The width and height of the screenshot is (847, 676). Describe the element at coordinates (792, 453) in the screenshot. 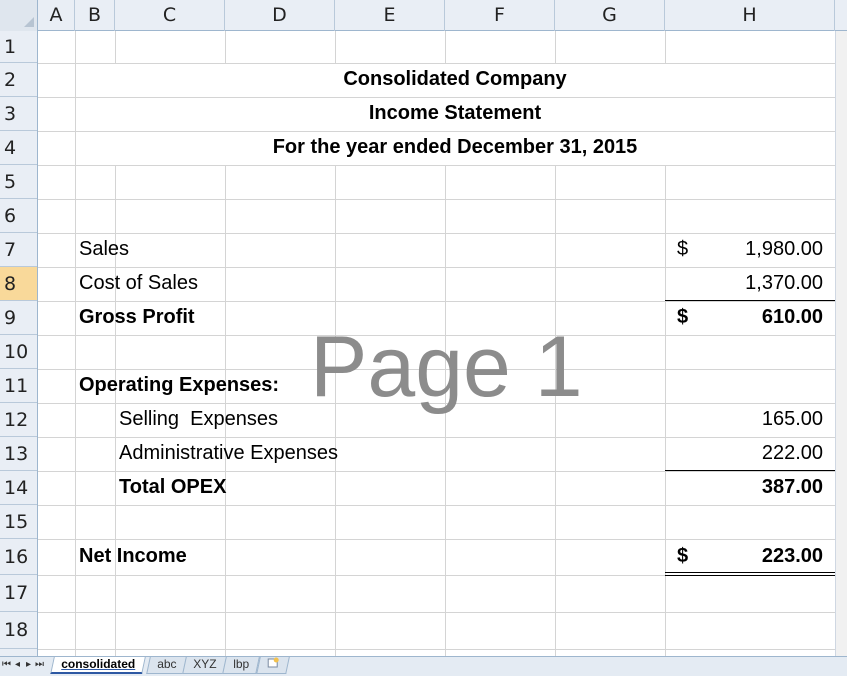

I see `admin-expenses-value: 222.00` at that location.